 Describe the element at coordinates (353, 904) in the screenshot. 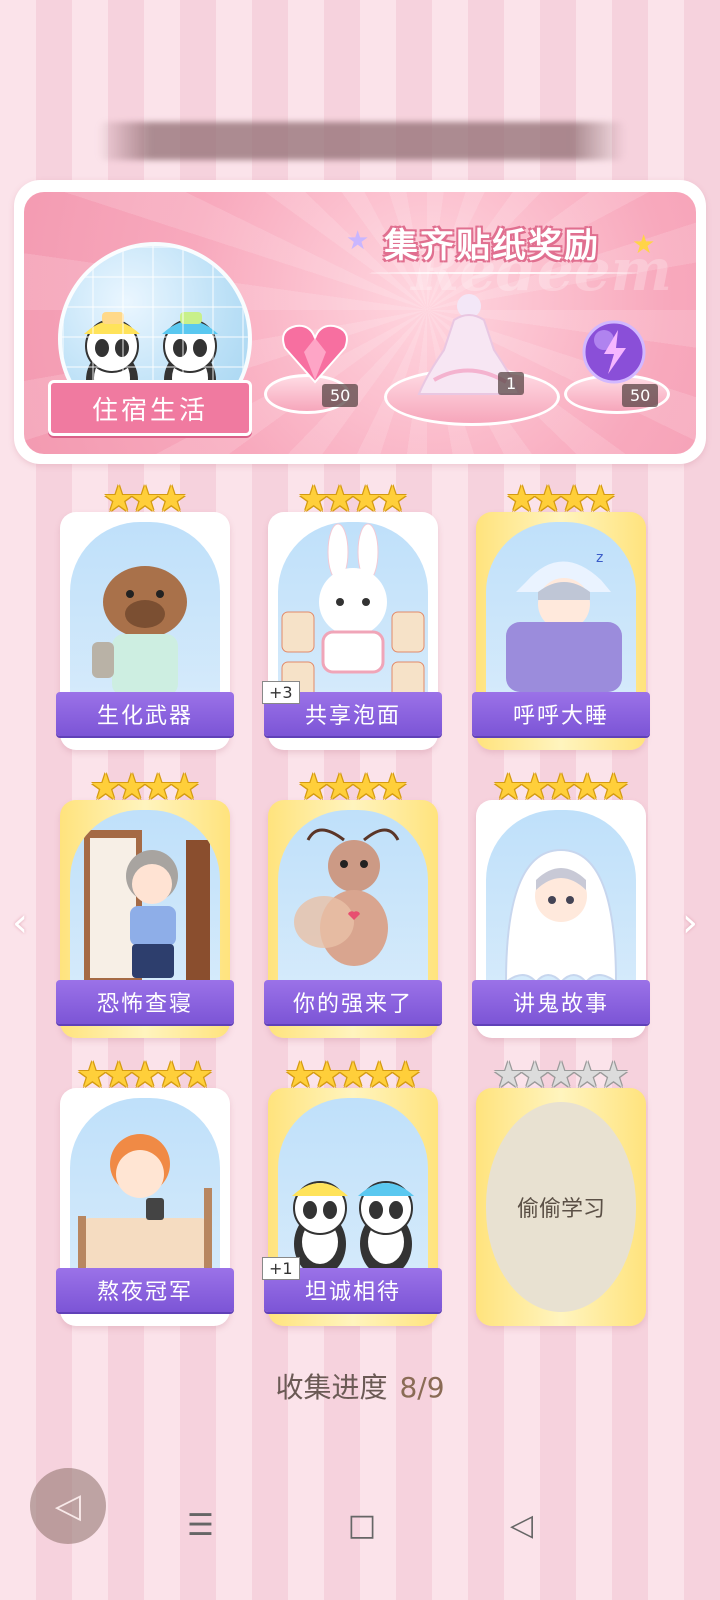

I see `sticker-card: ★ ★ ★ ★ 你的强来了` at that location.